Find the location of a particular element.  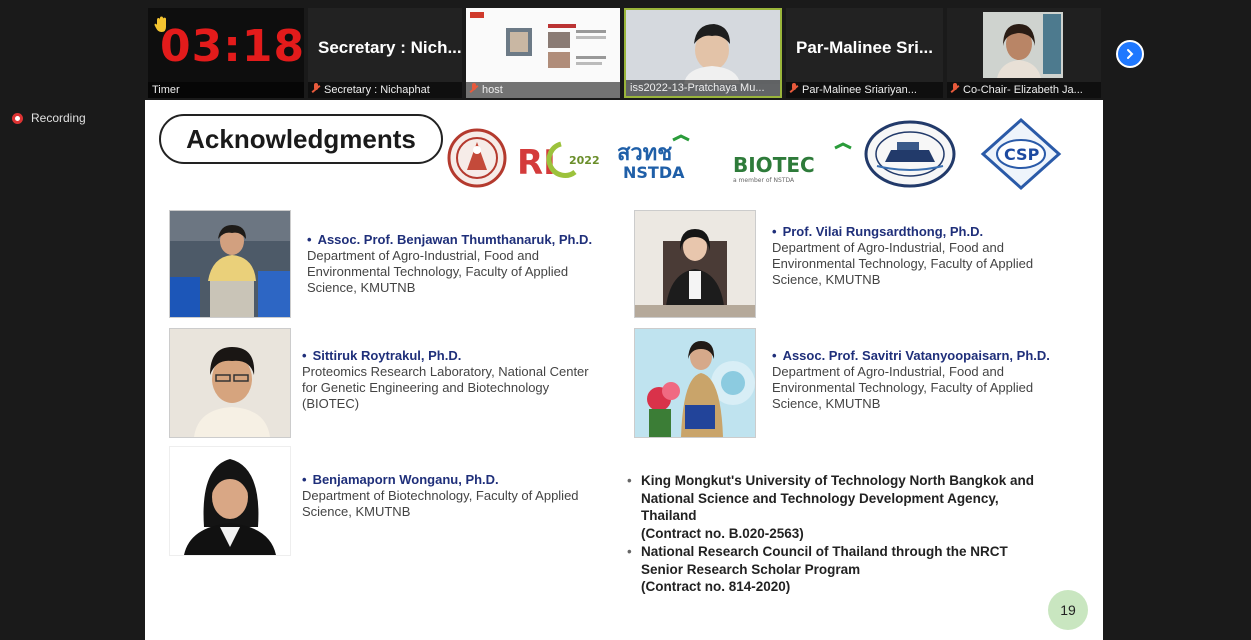

chevron-right-icon is located at coordinates (1130, 54).